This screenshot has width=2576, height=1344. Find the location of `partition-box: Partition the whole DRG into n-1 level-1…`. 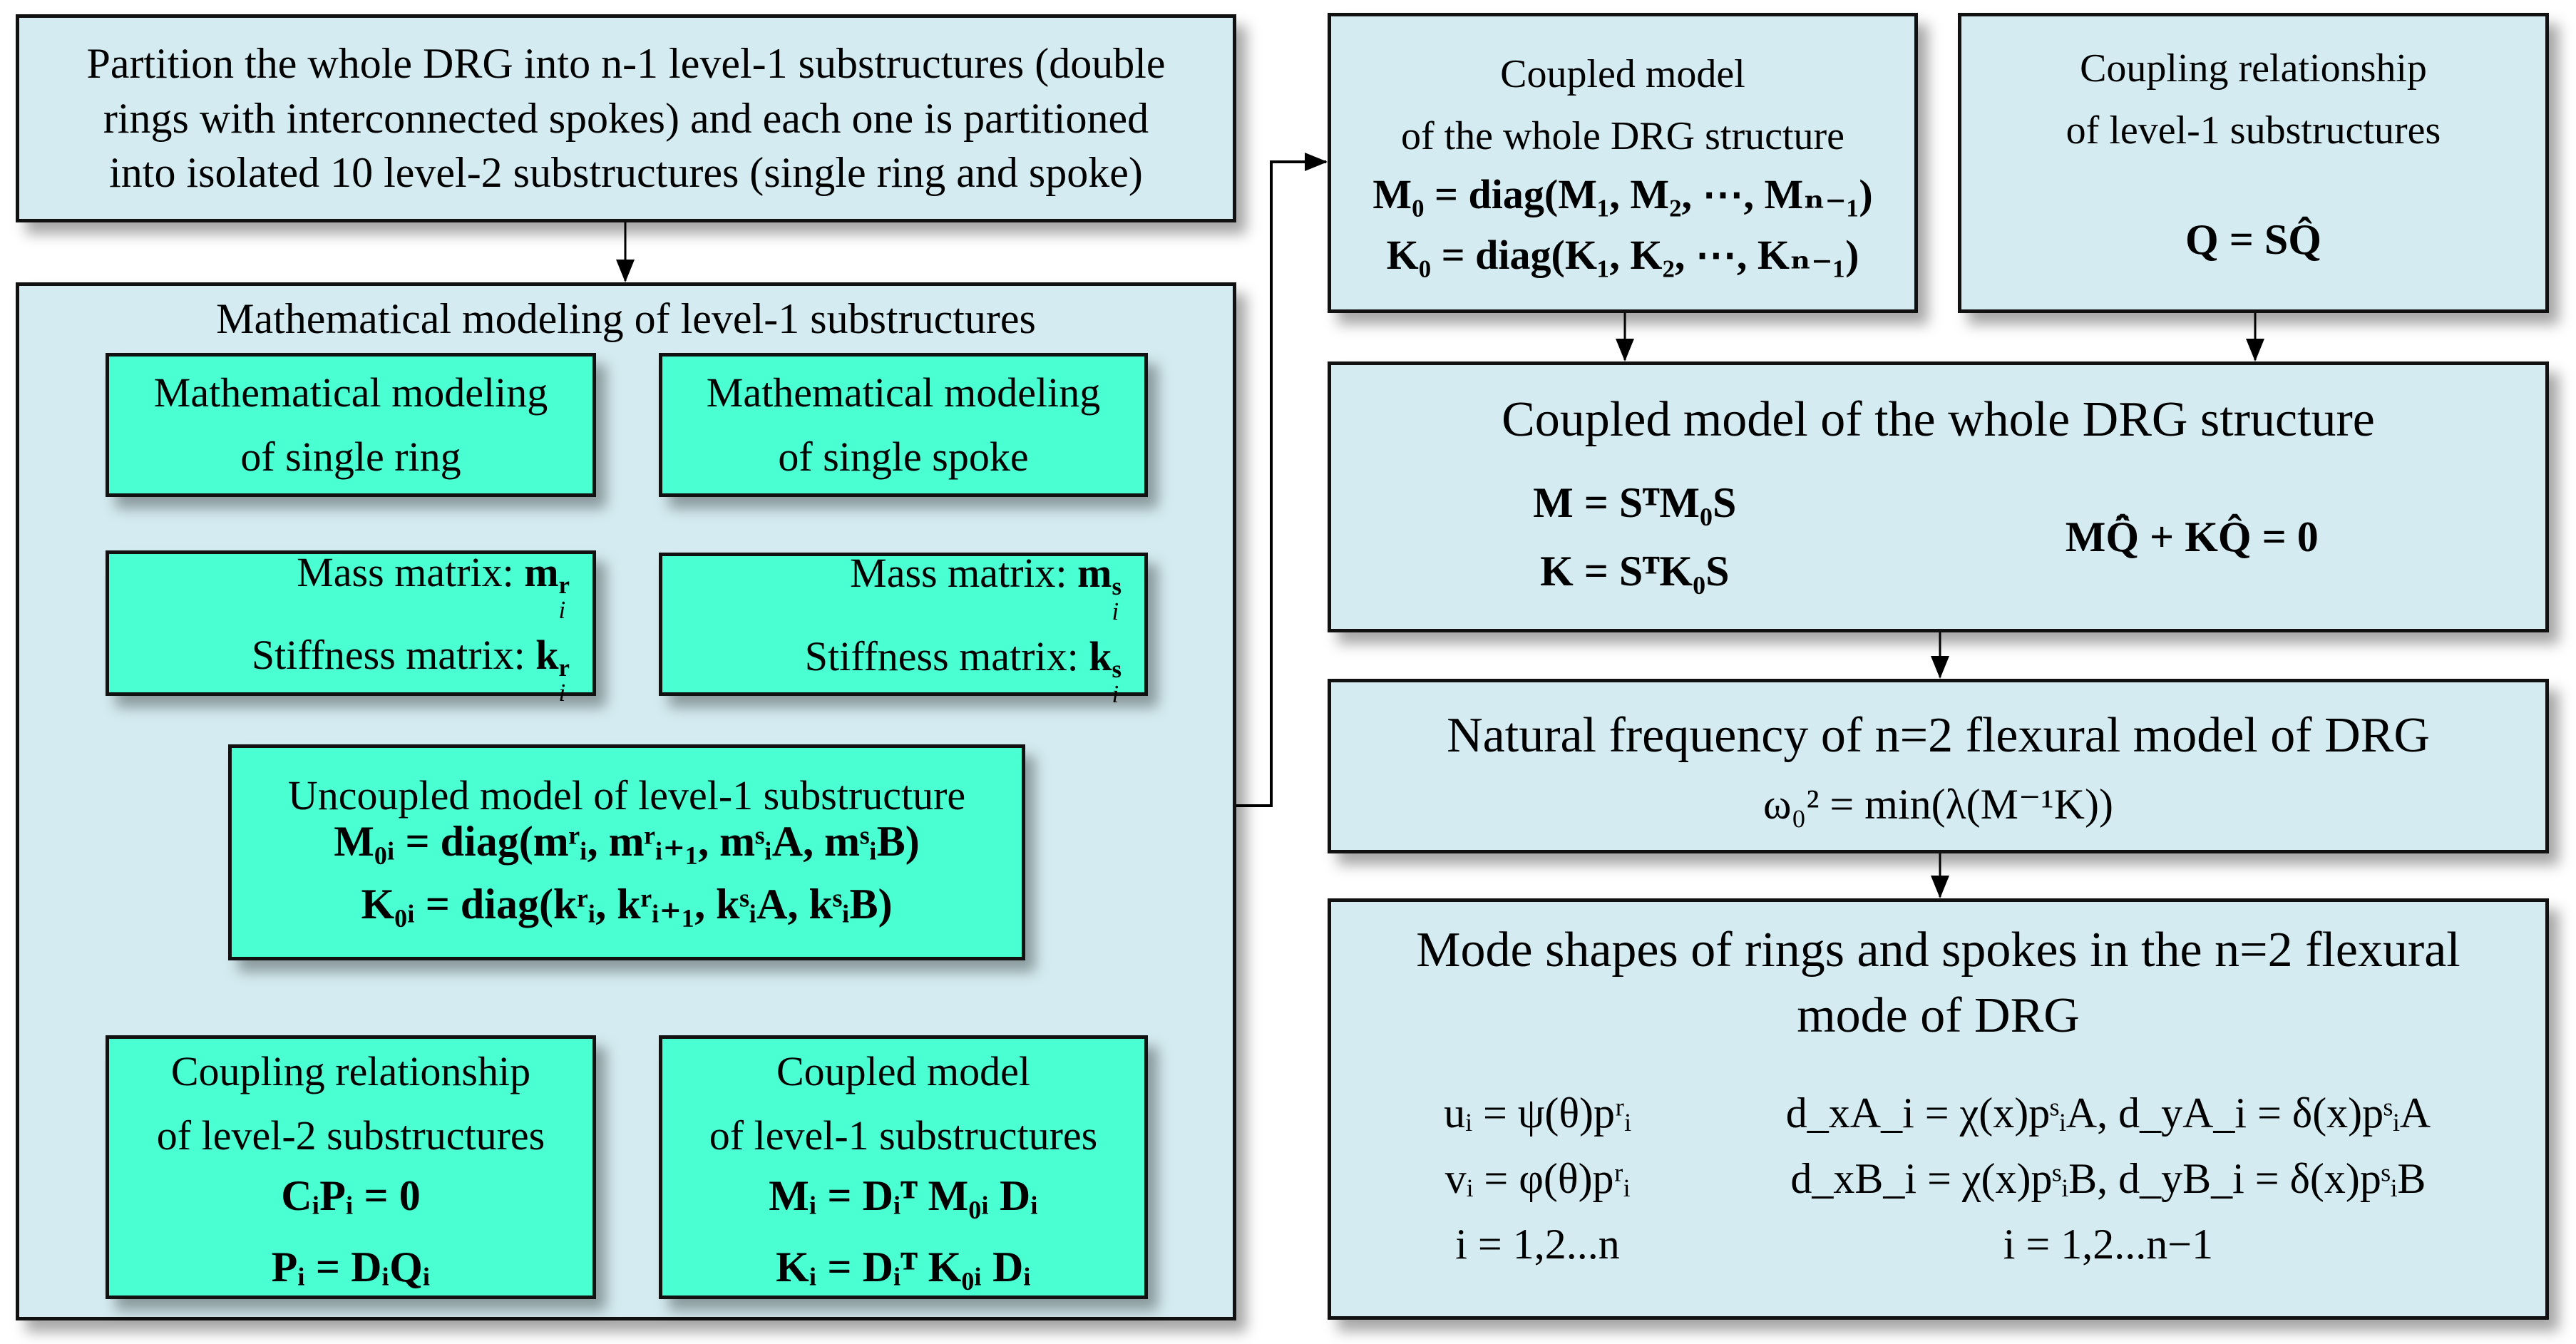

partition-box: Partition the whole DRG into n-1 level-1… is located at coordinates (626, 118).